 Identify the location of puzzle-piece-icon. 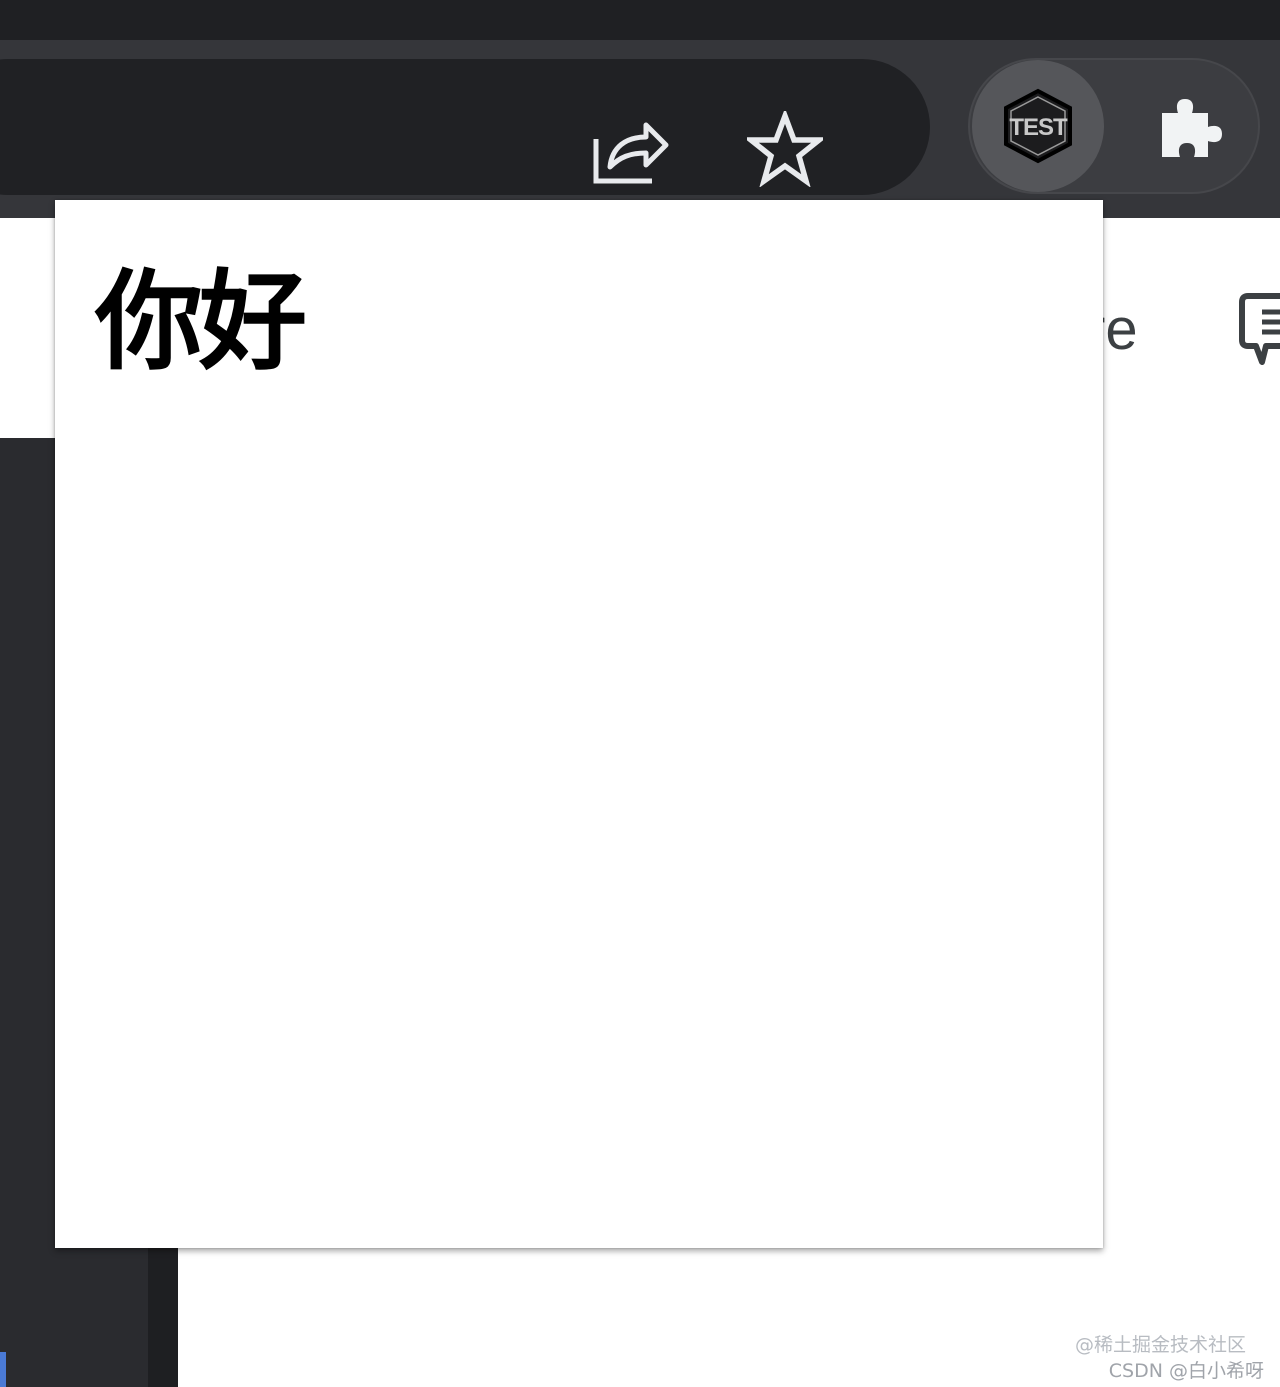
(1192, 128).